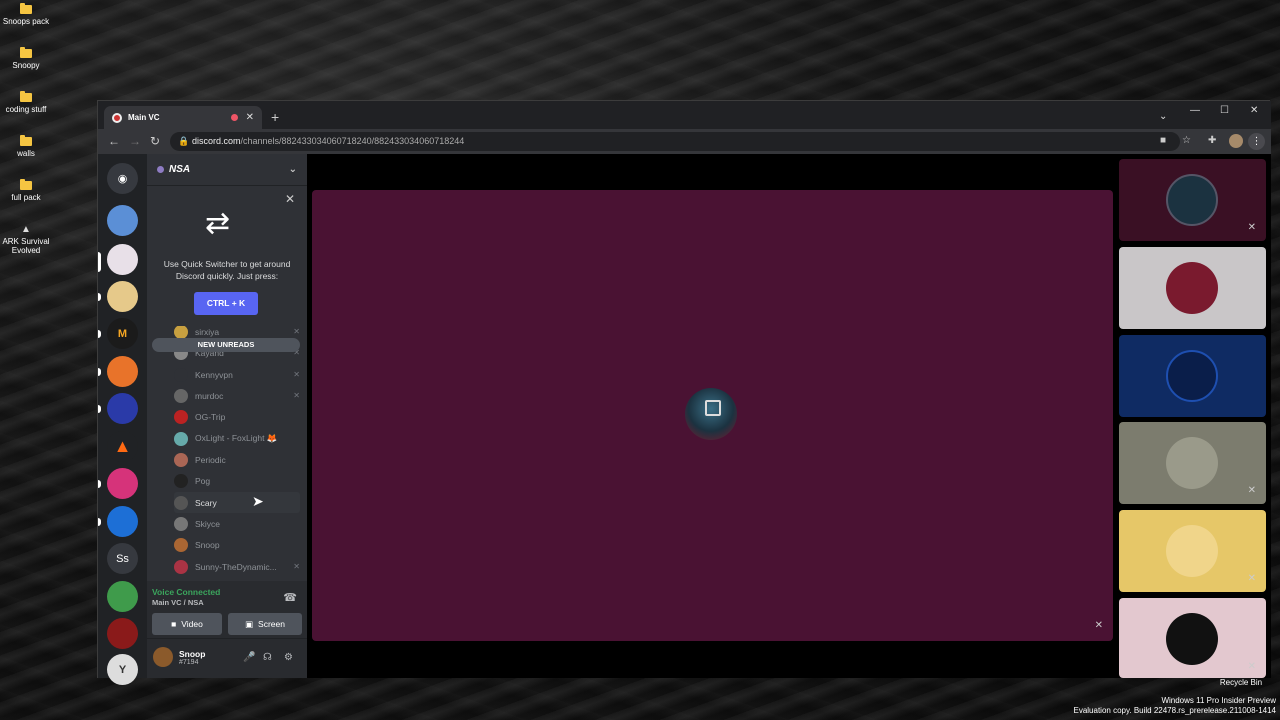  Describe the element at coordinates (26, 58) in the screenshot. I see `desktop-icon-snoopy: Snoopy` at that location.